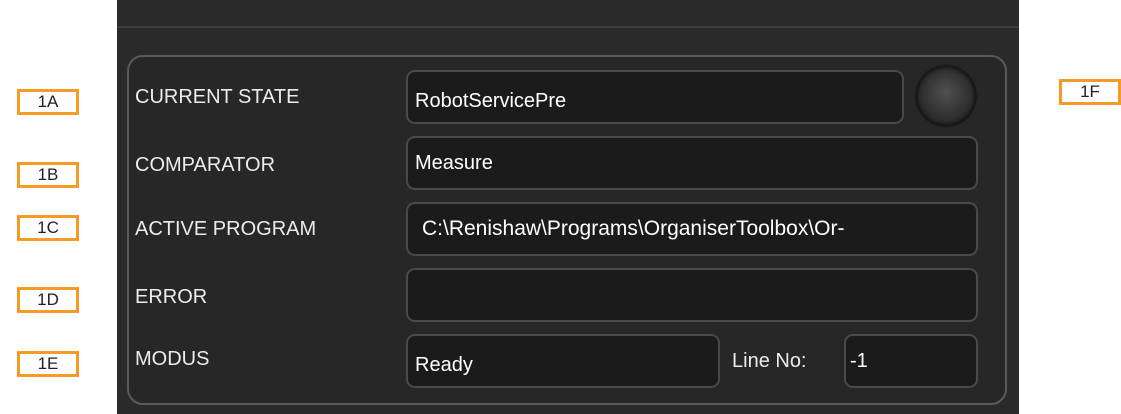 This screenshot has width=1121, height=414. Describe the element at coordinates (217, 97) in the screenshot. I see `current-state-label: CURRENT STATE` at that location.